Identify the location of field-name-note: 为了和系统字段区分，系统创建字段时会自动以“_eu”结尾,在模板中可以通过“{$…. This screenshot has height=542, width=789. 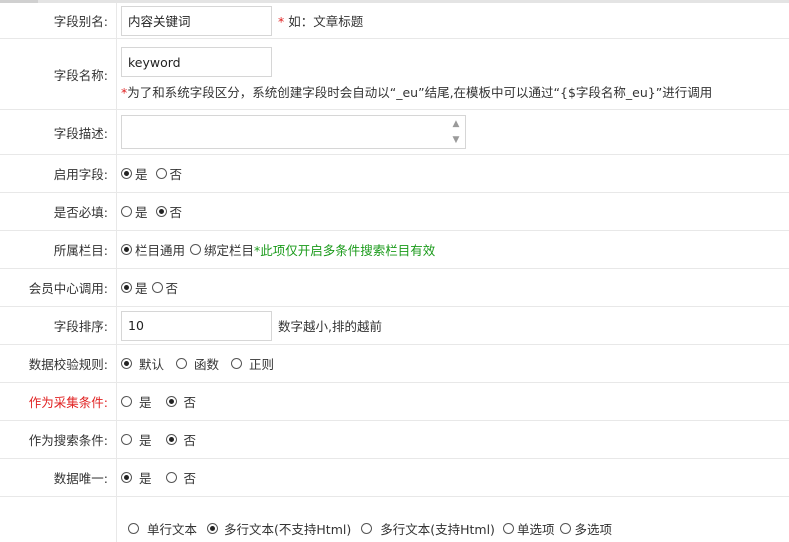
(420, 92).